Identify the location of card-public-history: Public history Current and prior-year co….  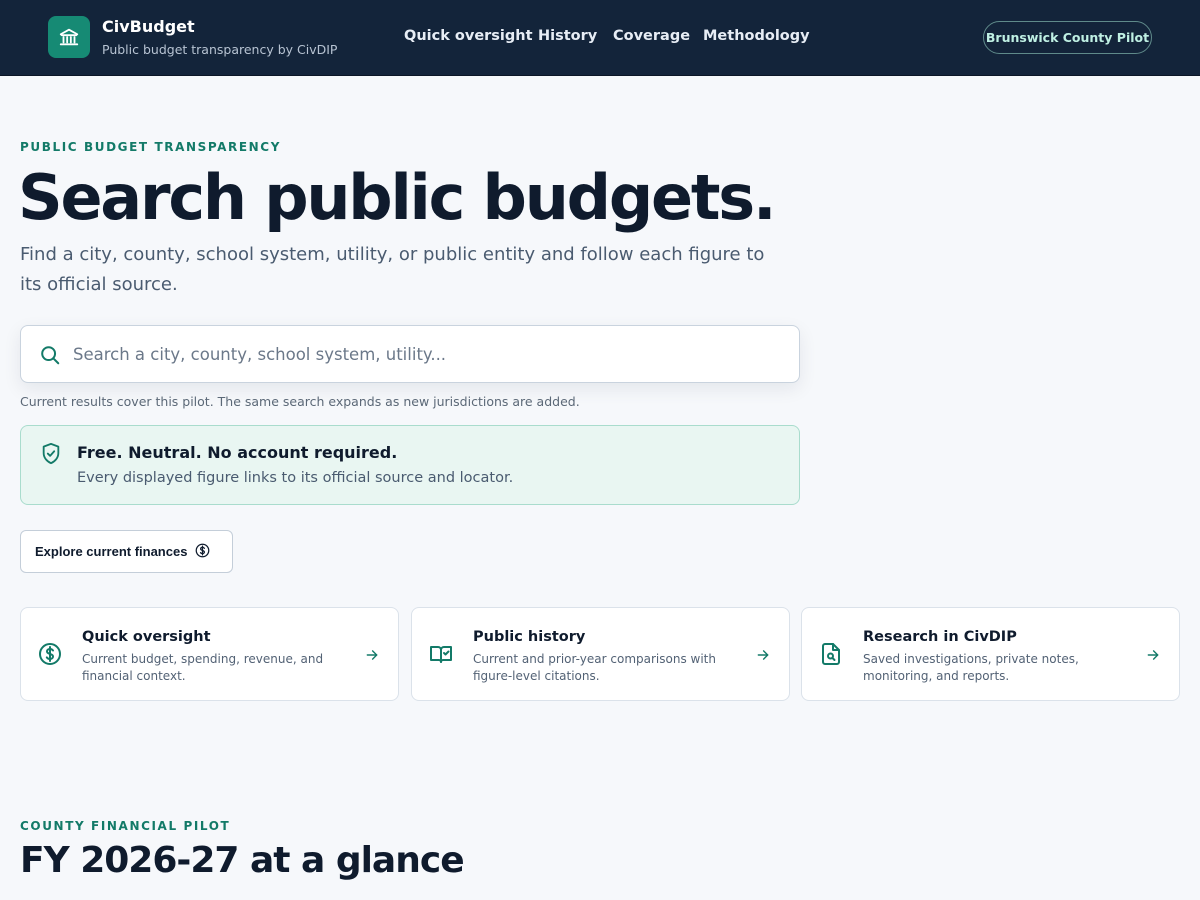
(600, 654).